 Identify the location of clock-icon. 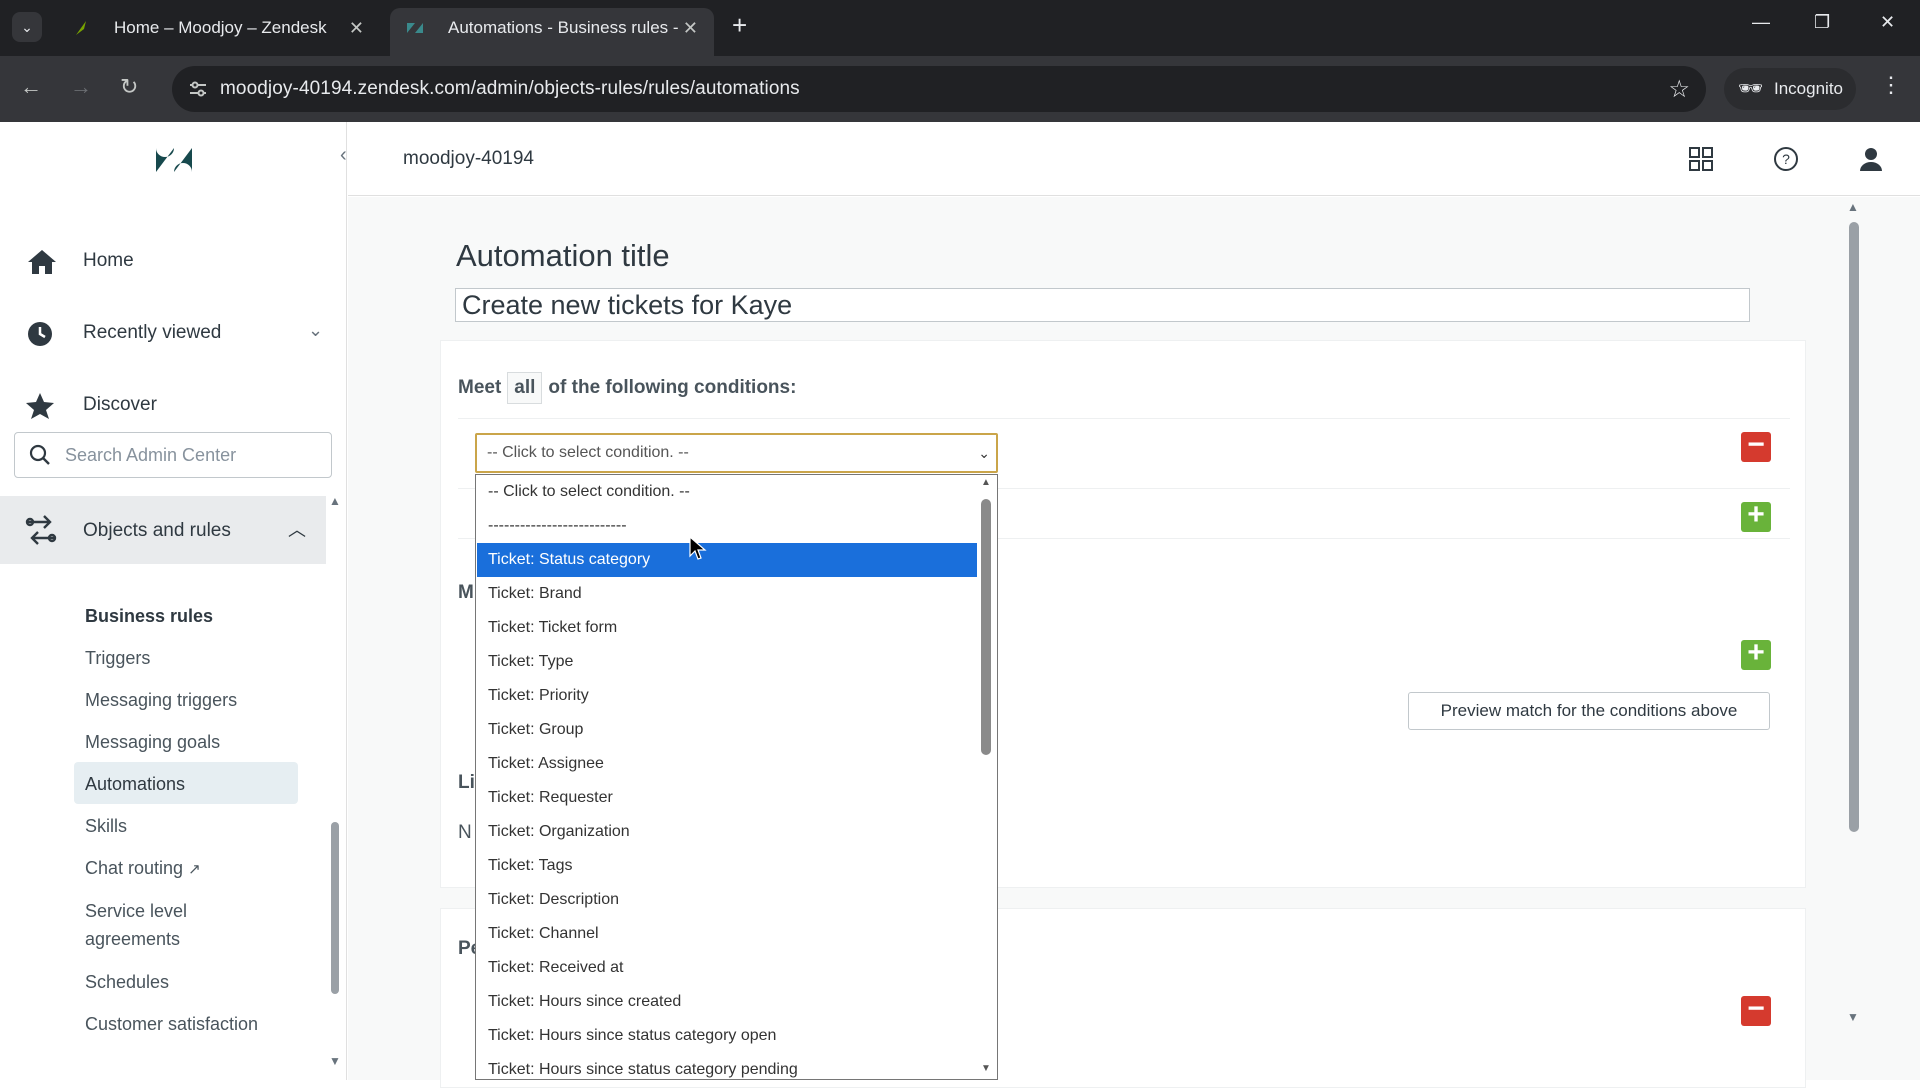
(40, 334).